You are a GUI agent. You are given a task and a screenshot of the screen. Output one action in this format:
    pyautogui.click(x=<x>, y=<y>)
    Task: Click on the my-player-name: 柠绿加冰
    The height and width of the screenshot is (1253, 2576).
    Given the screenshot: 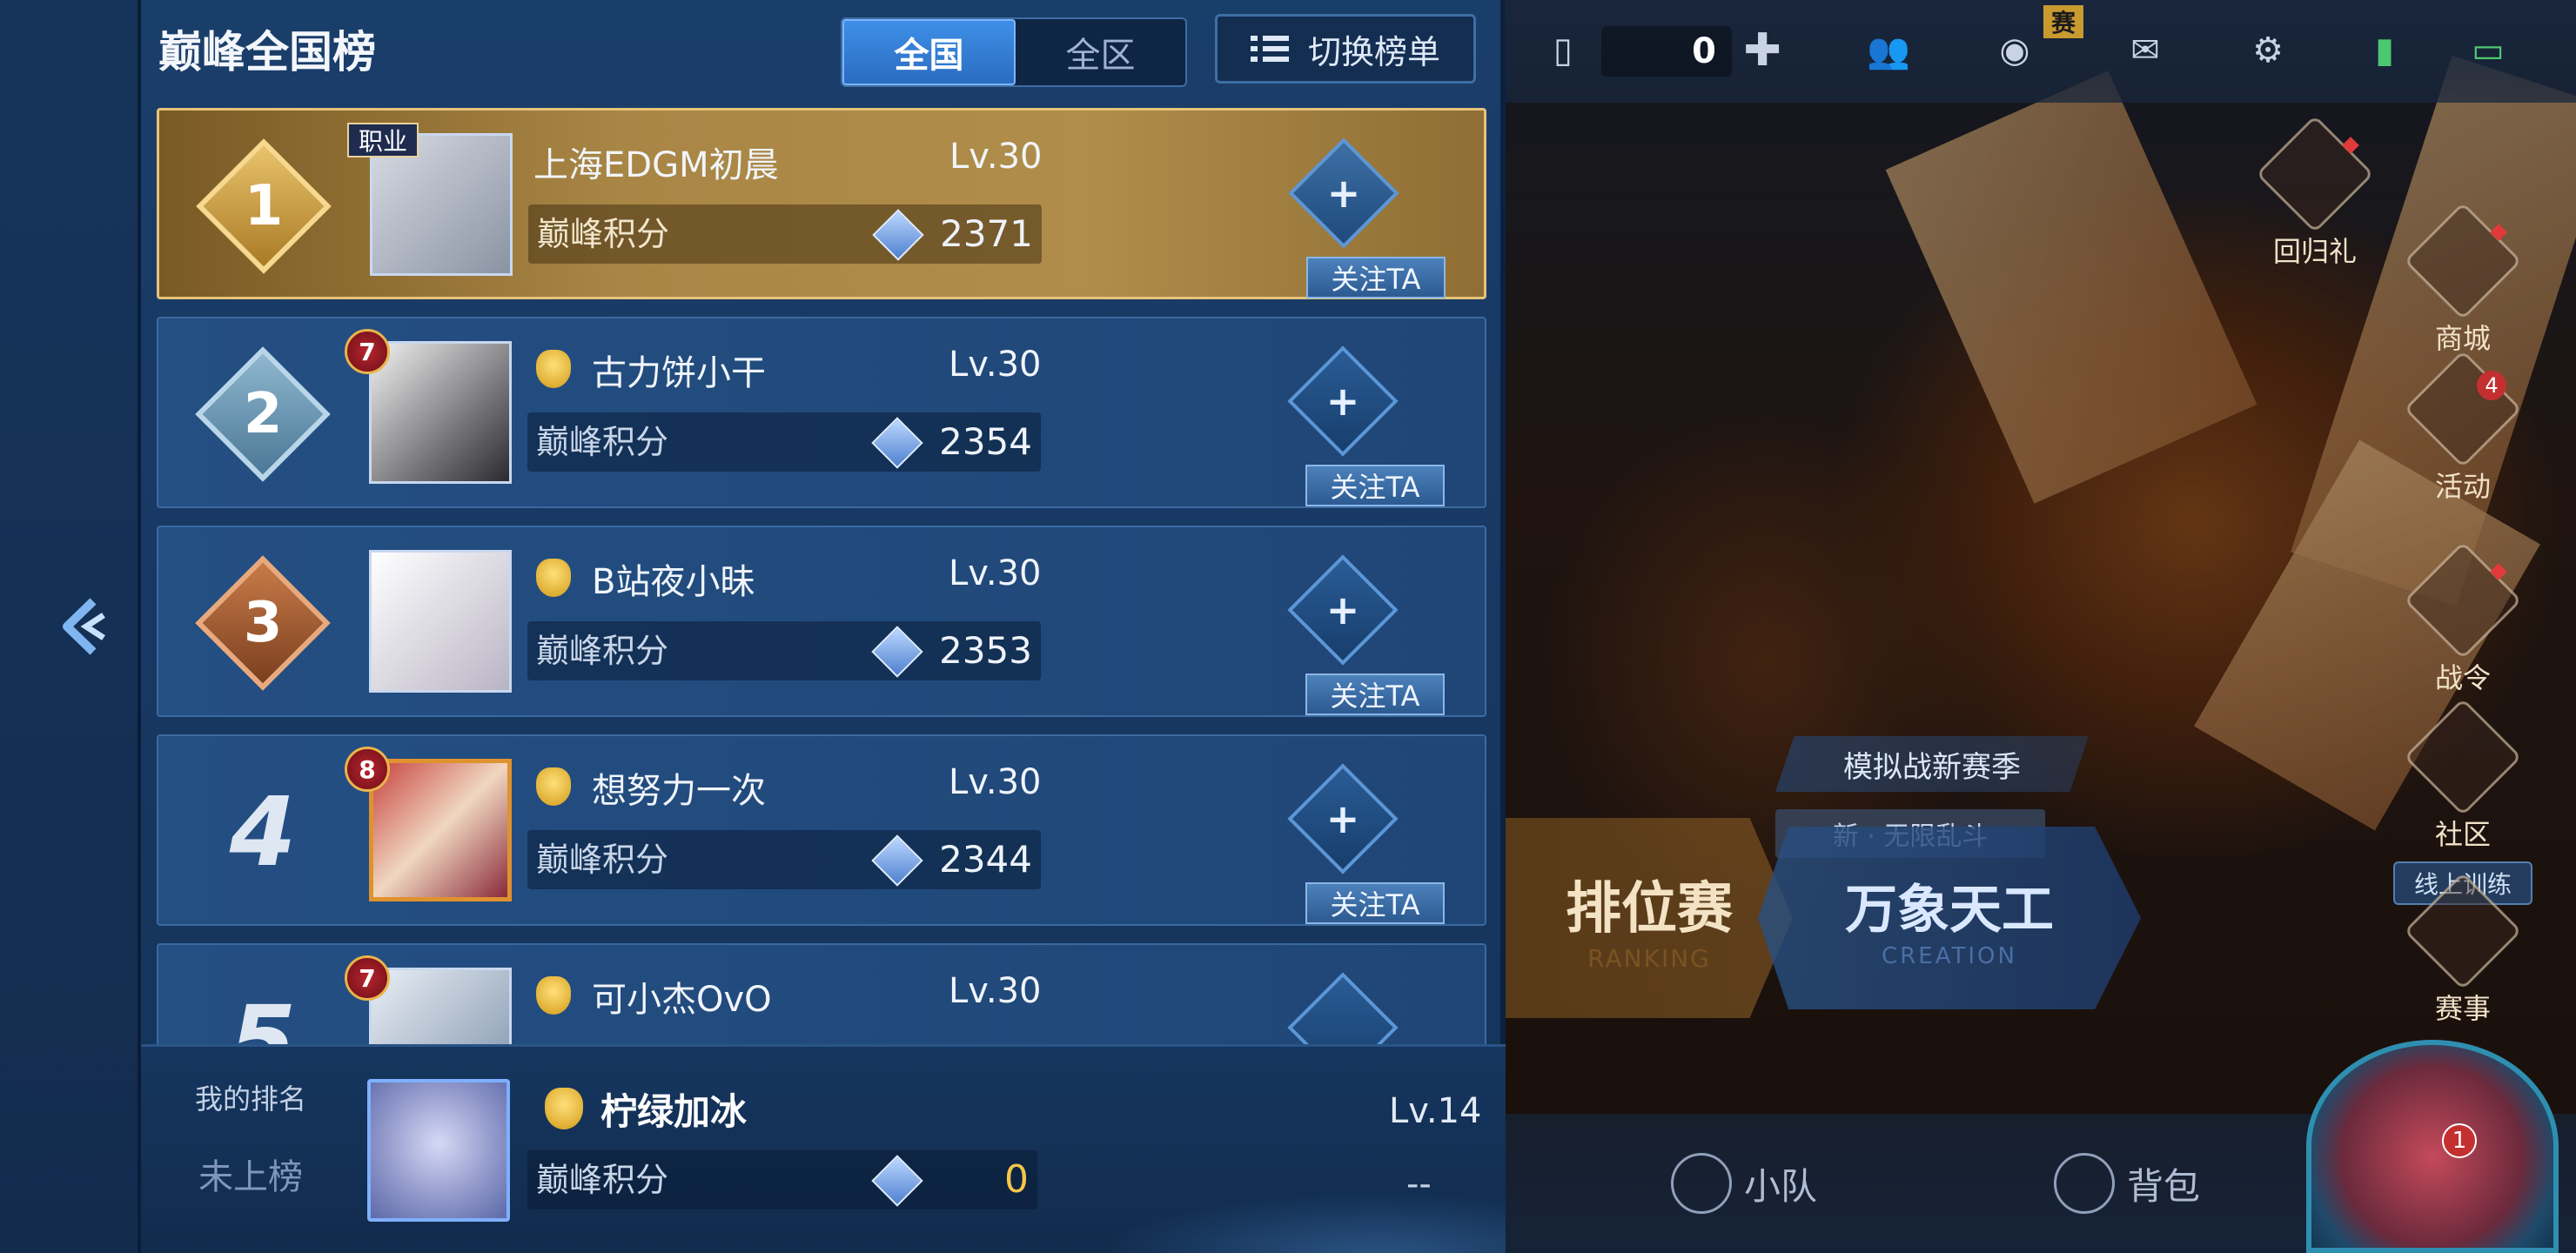 What is the action you would take?
    pyautogui.click(x=674, y=1111)
    